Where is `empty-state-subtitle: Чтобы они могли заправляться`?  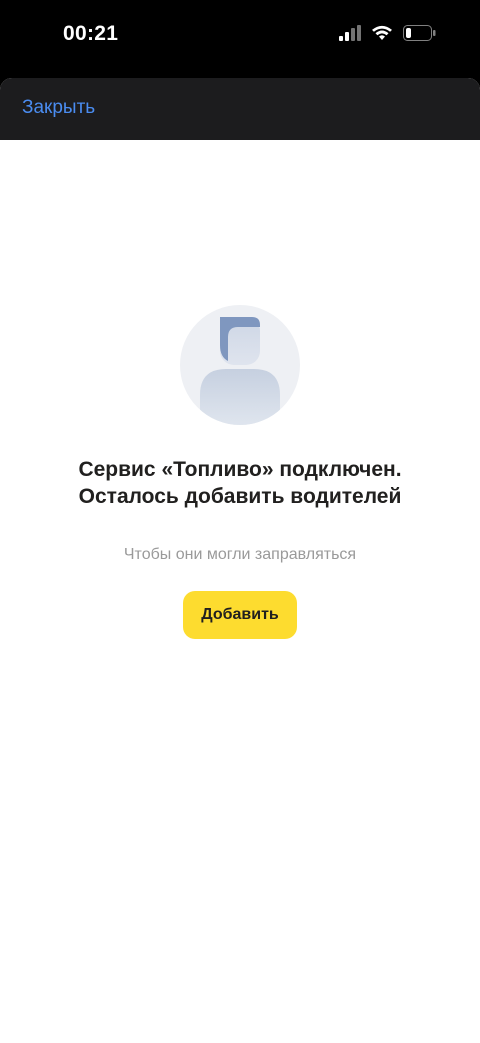 empty-state-subtitle: Чтобы они могли заправляться is located at coordinates (240, 554).